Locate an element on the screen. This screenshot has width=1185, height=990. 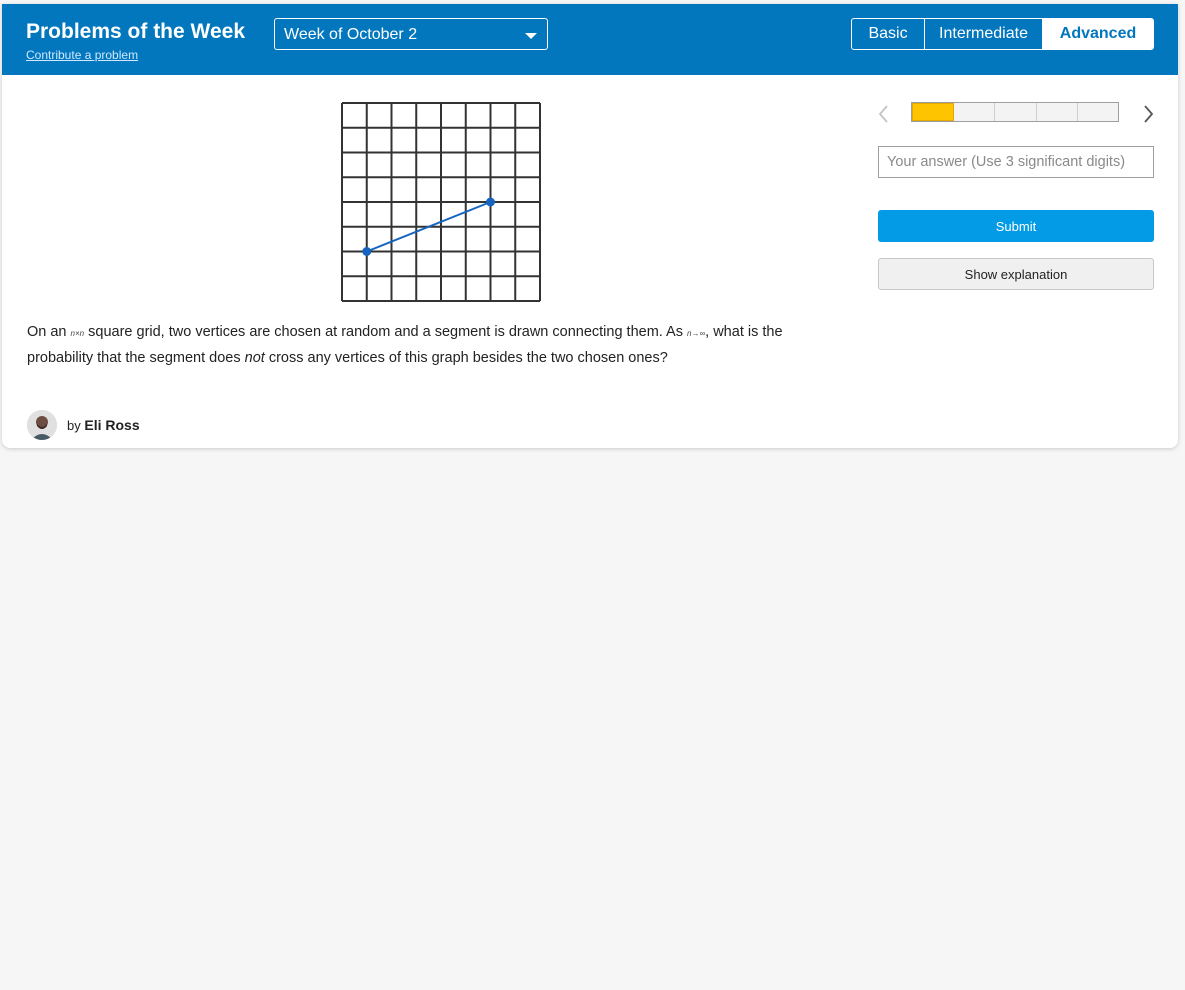
week-selector: Week of October 2 is located at coordinates (411, 34).